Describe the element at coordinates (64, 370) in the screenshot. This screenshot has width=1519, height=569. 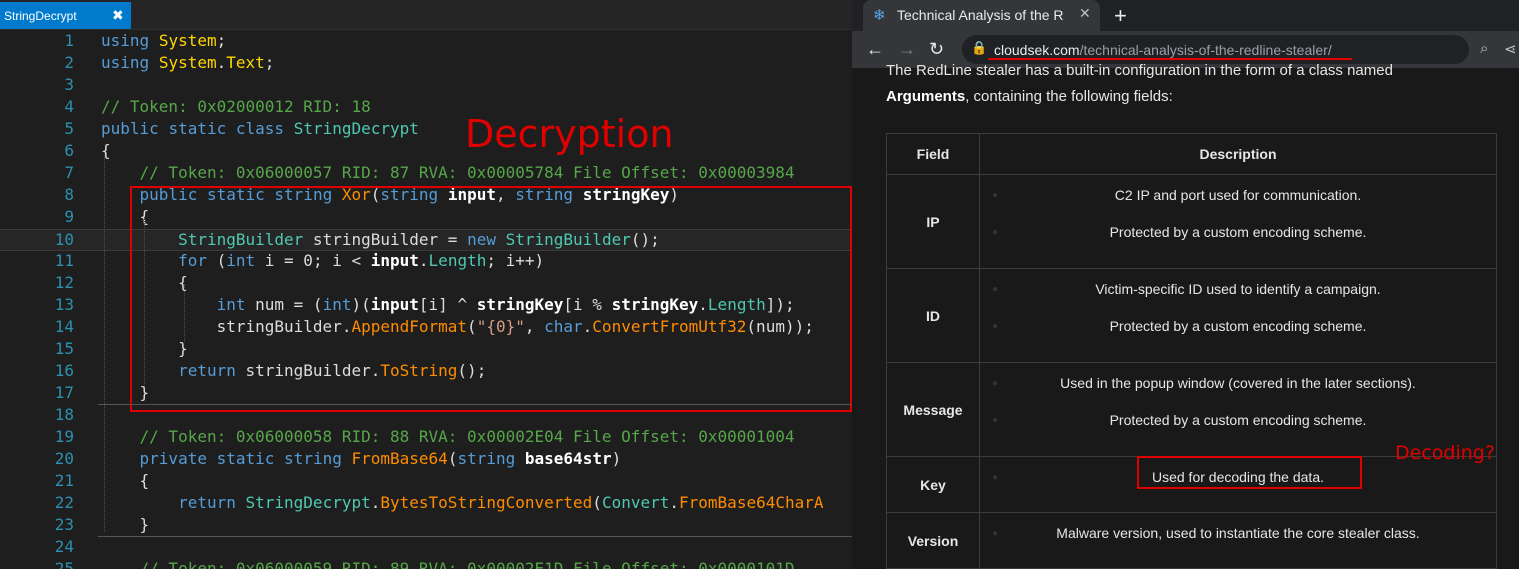
I see `line-number: 16` at that location.